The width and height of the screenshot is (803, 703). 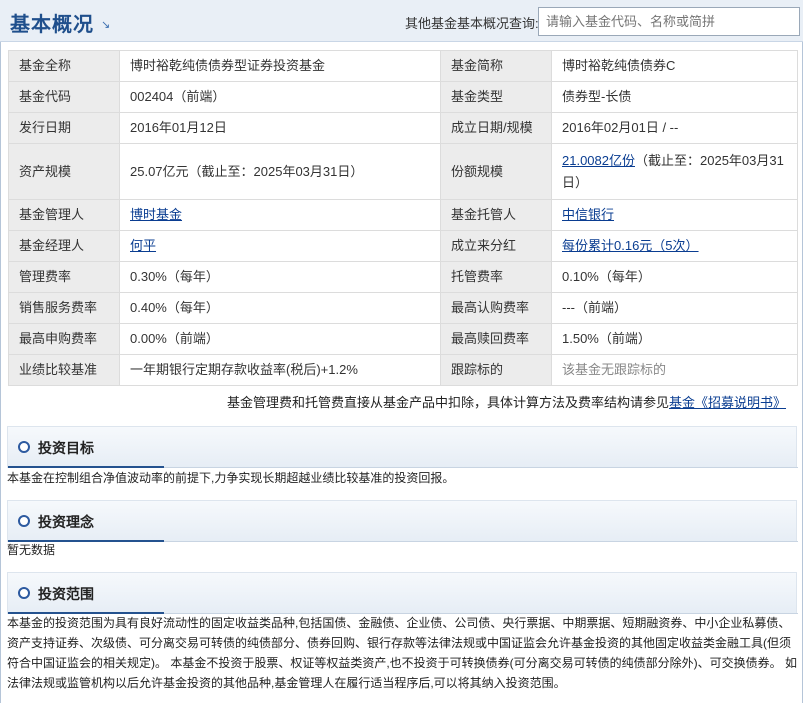 What do you see at coordinates (64, 128) in the screenshot?
I see `cell-label: 发行日期` at bounding box center [64, 128].